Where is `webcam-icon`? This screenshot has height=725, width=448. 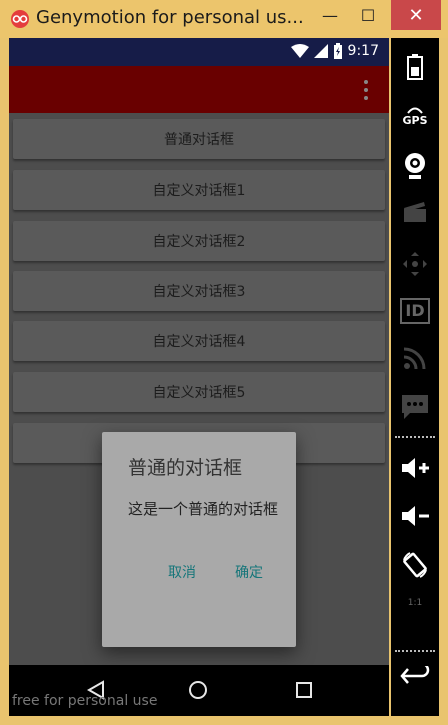
webcam-icon is located at coordinates (415, 166).